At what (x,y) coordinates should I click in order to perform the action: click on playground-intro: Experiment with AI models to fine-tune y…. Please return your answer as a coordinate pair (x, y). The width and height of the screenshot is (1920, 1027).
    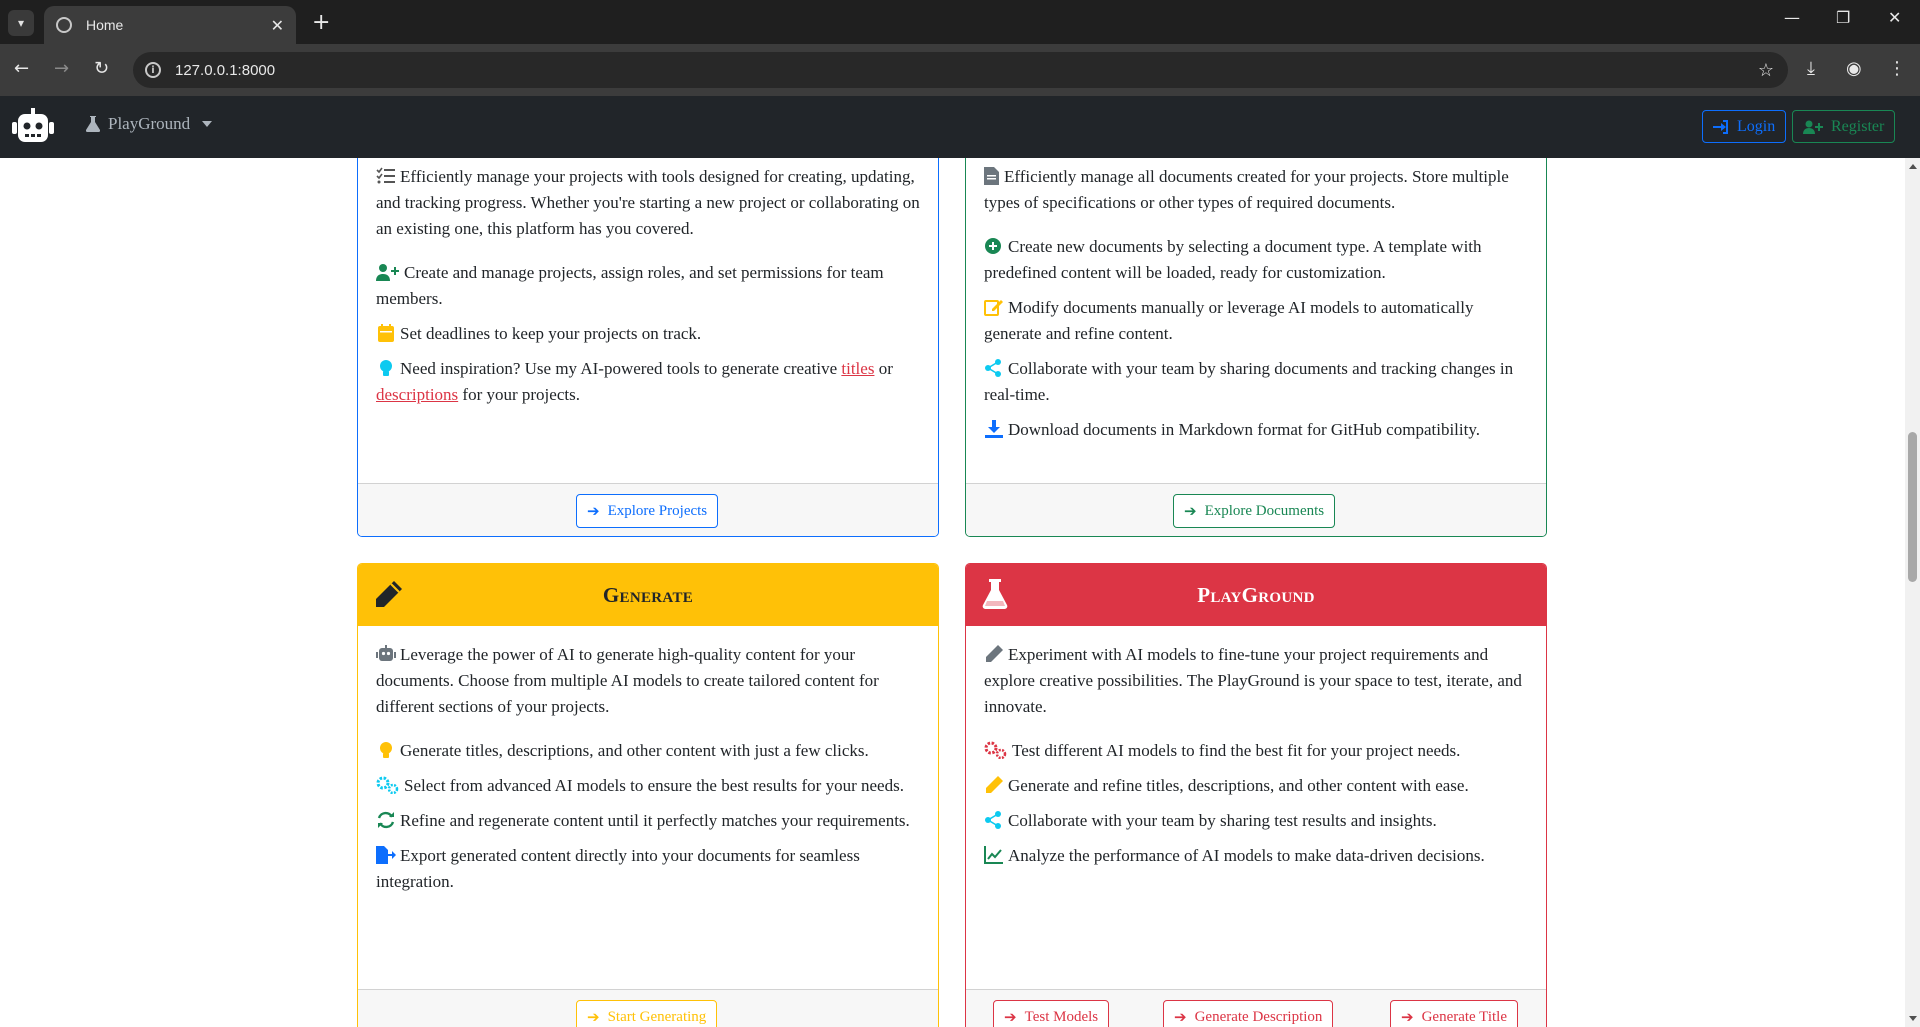
    Looking at the image, I should click on (1253, 680).